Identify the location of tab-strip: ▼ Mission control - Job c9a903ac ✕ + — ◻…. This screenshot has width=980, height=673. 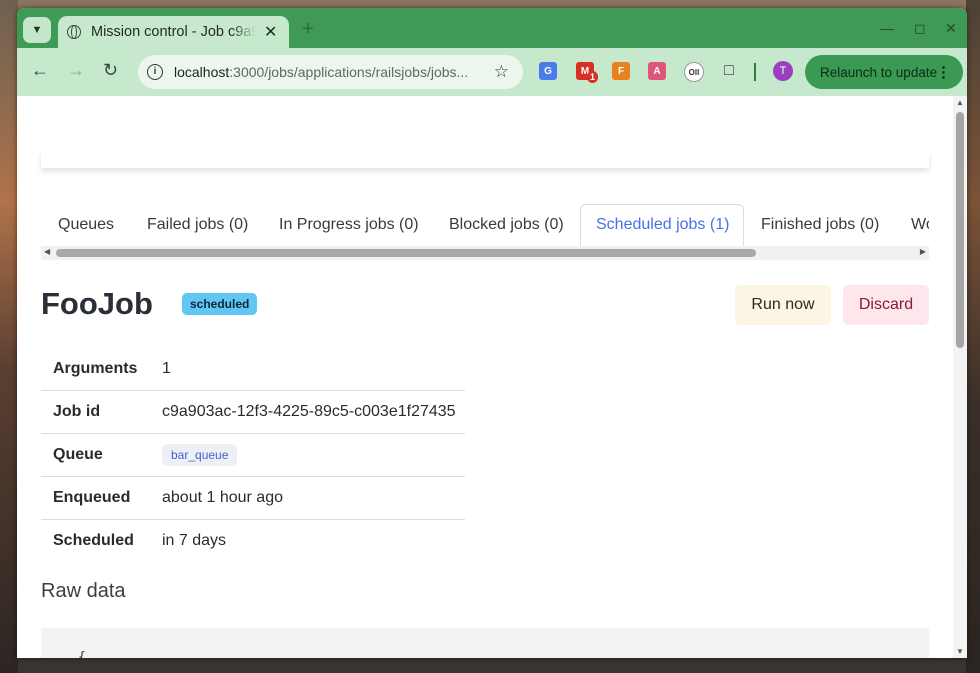
(492, 28).